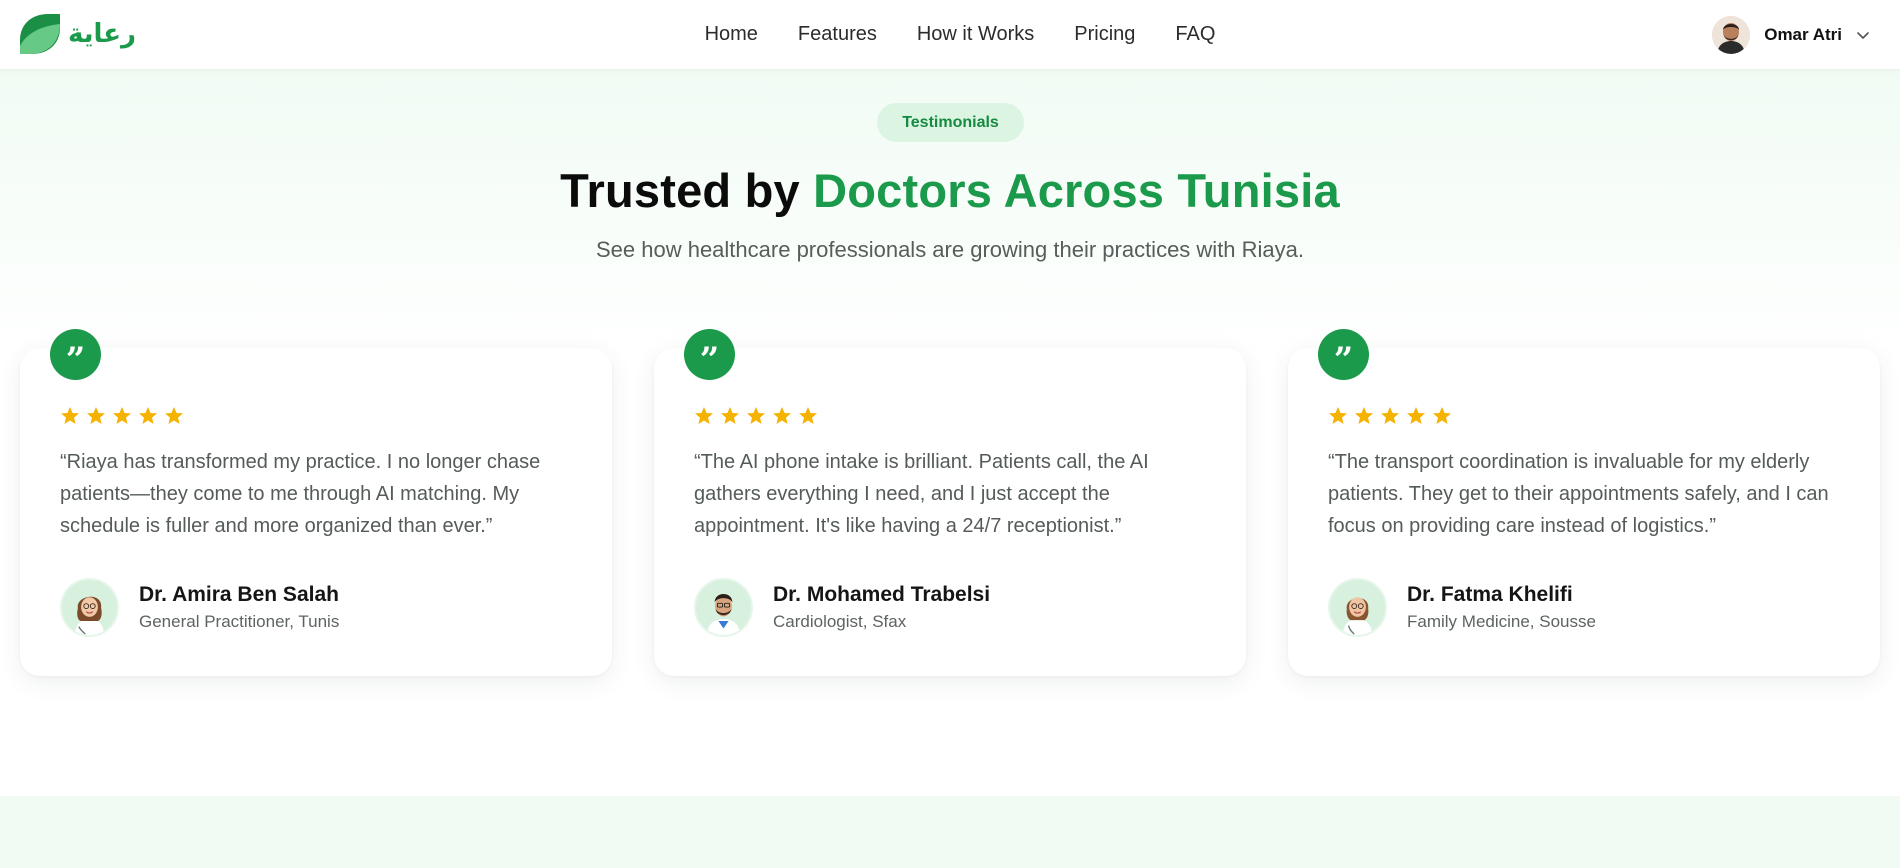 Image resolution: width=1900 pixels, height=868 pixels. What do you see at coordinates (1195, 34) in the screenshot?
I see `nav-faq: FAQ` at bounding box center [1195, 34].